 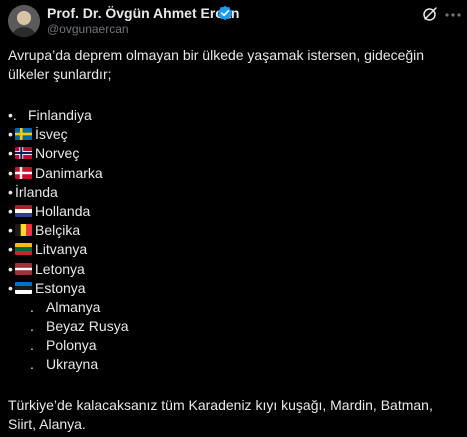 What do you see at coordinates (23, 153) in the screenshot?
I see `norway-flag-icon` at bounding box center [23, 153].